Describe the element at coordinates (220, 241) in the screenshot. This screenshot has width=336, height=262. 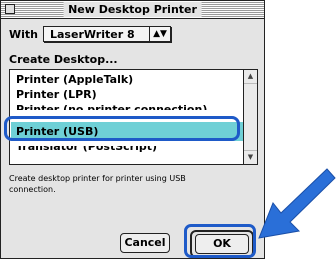
I see `ok-button-callout` at that location.